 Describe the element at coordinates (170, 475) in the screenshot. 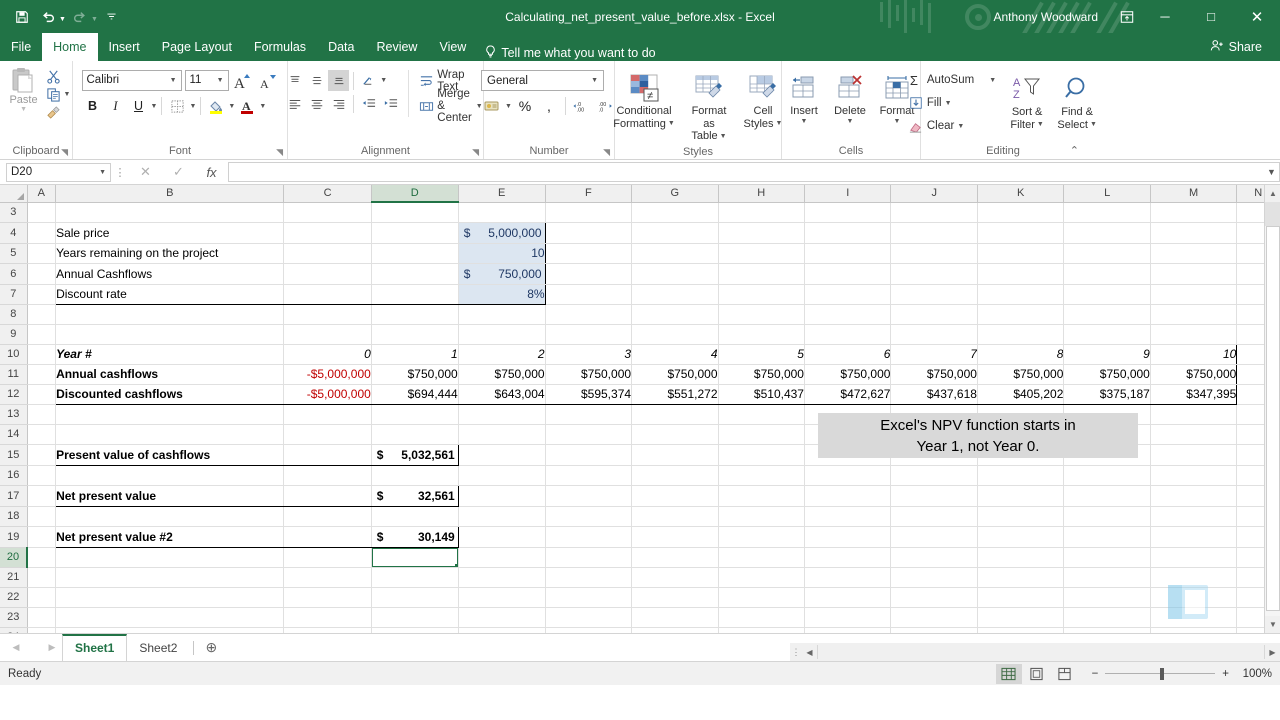

I see `cell-B16` at that location.